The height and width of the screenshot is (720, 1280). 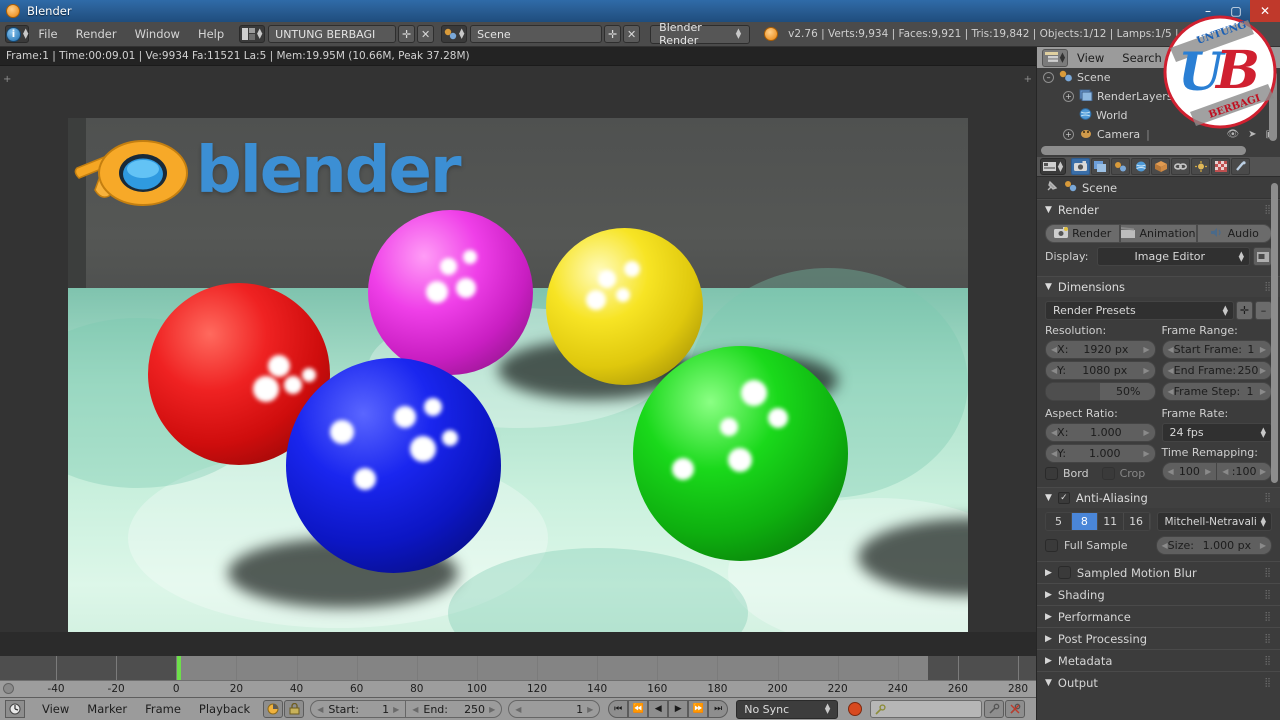 What do you see at coordinates (47, 34) in the screenshot?
I see `menu-file: File` at bounding box center [47, 34].